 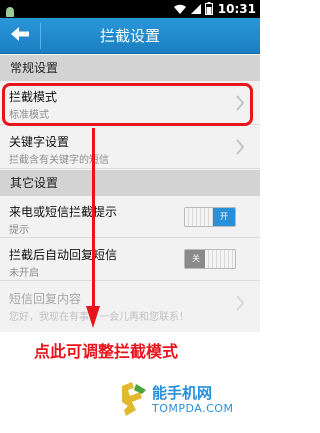 What do you see at coordinates (39, 142) in the screenshot?
I see `keyword-title: 关键字设置` at bounding box center [39, 142].